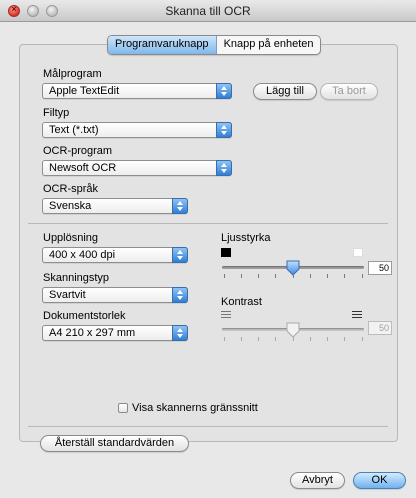 Image resolution: width=416 pixels, height=498 pixels. What do you see at coordinates (123, 408) in the screenshot?
I see `show-scanner-ui-checkbox` at bounding box center [123, 408].